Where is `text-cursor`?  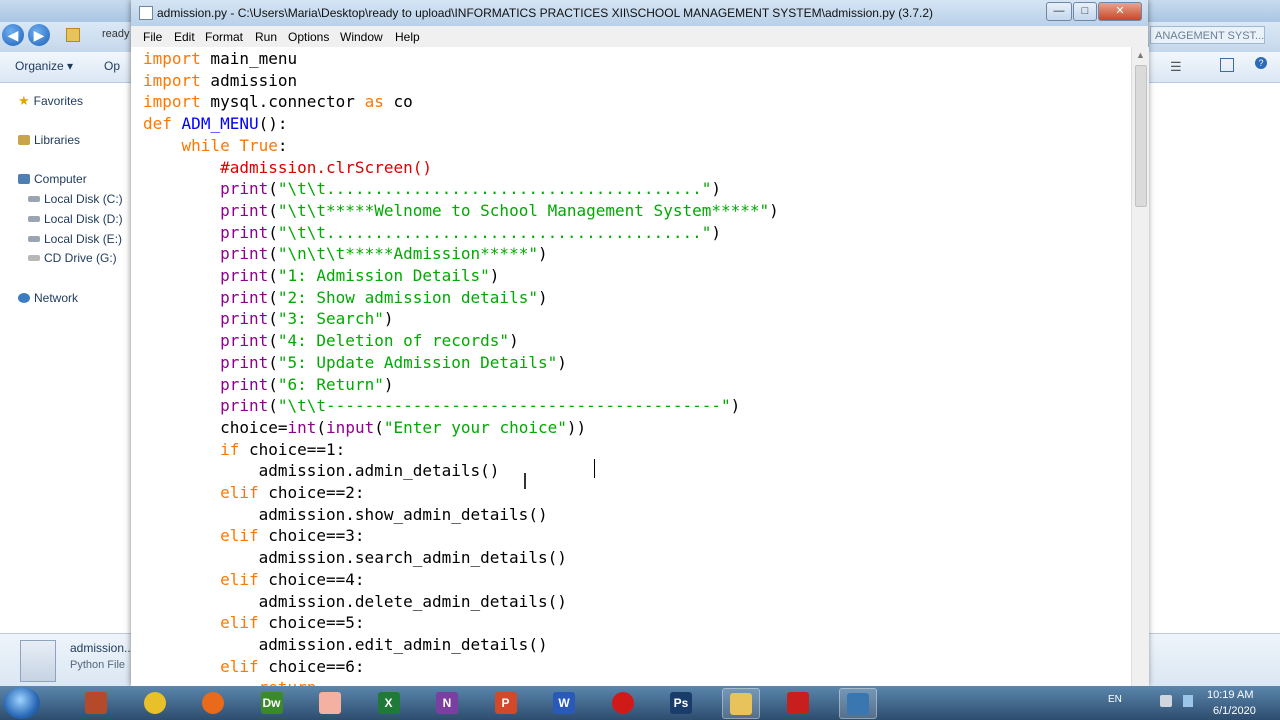
text-cursor is located at coordinates (594, 468).